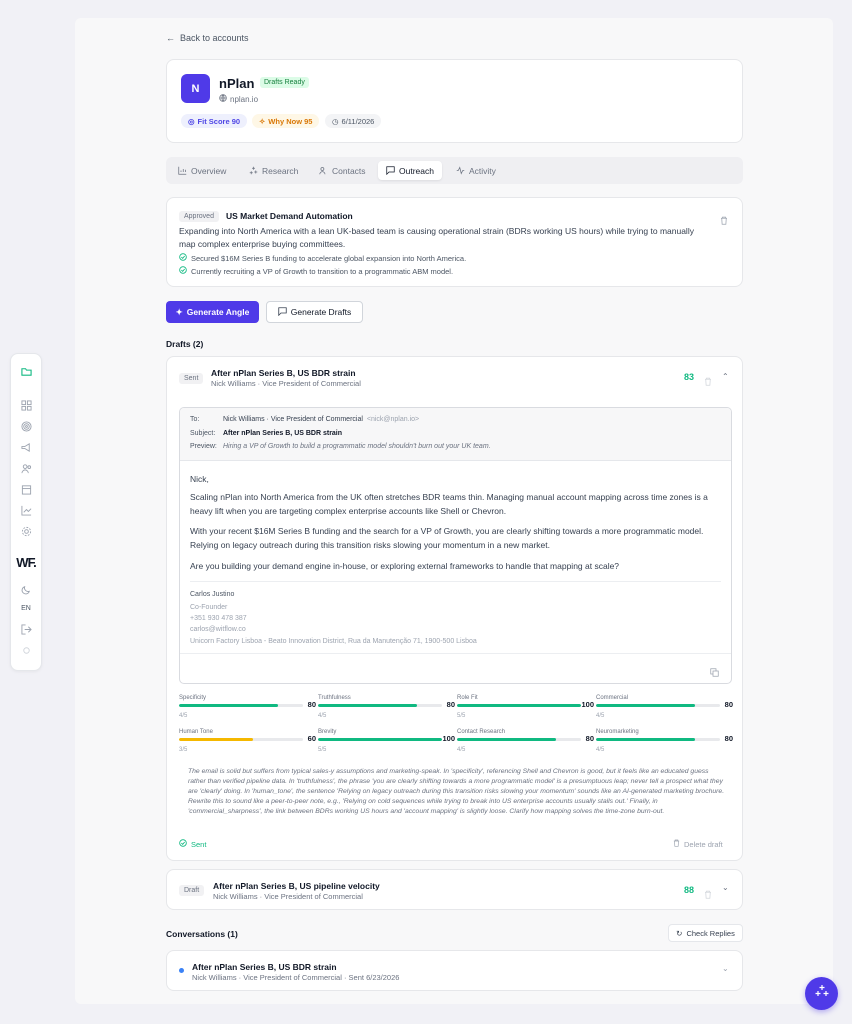  I want to click on generate-angle-button: ✦ Generate Angle, so click(212, 312).